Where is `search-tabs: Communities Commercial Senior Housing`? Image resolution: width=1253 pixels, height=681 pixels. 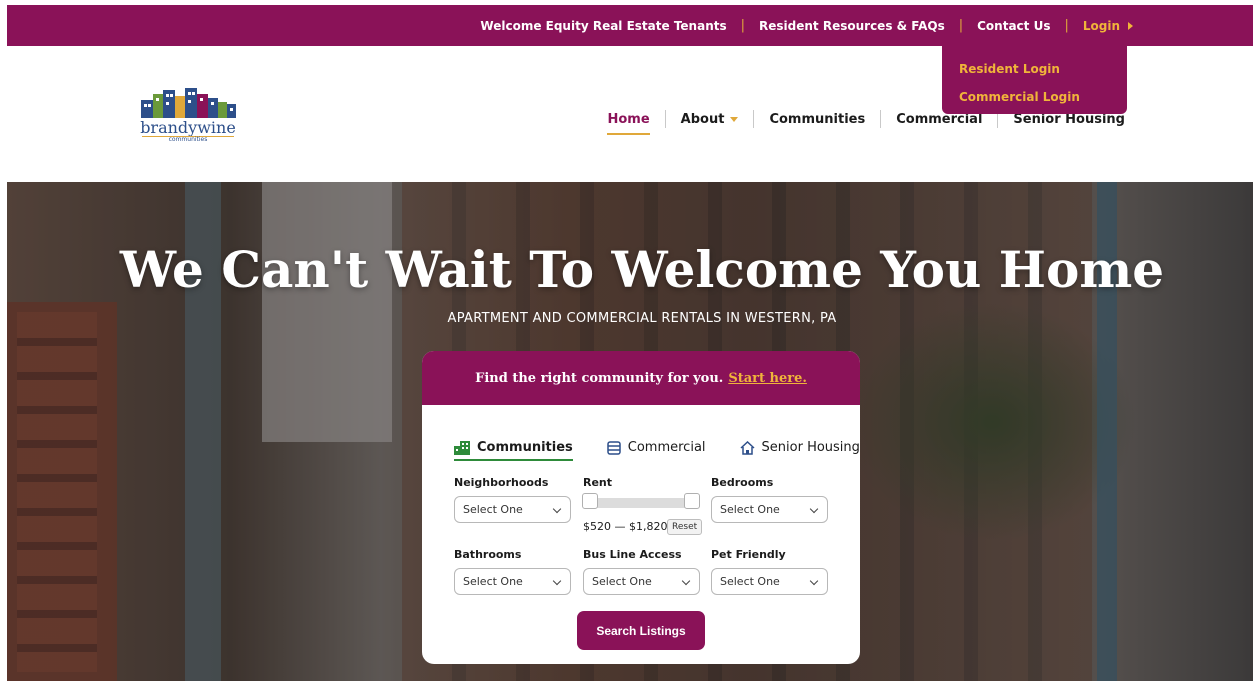 search-tabs: Communities Commercial Senior Housing is located at coordinates (657, 450).